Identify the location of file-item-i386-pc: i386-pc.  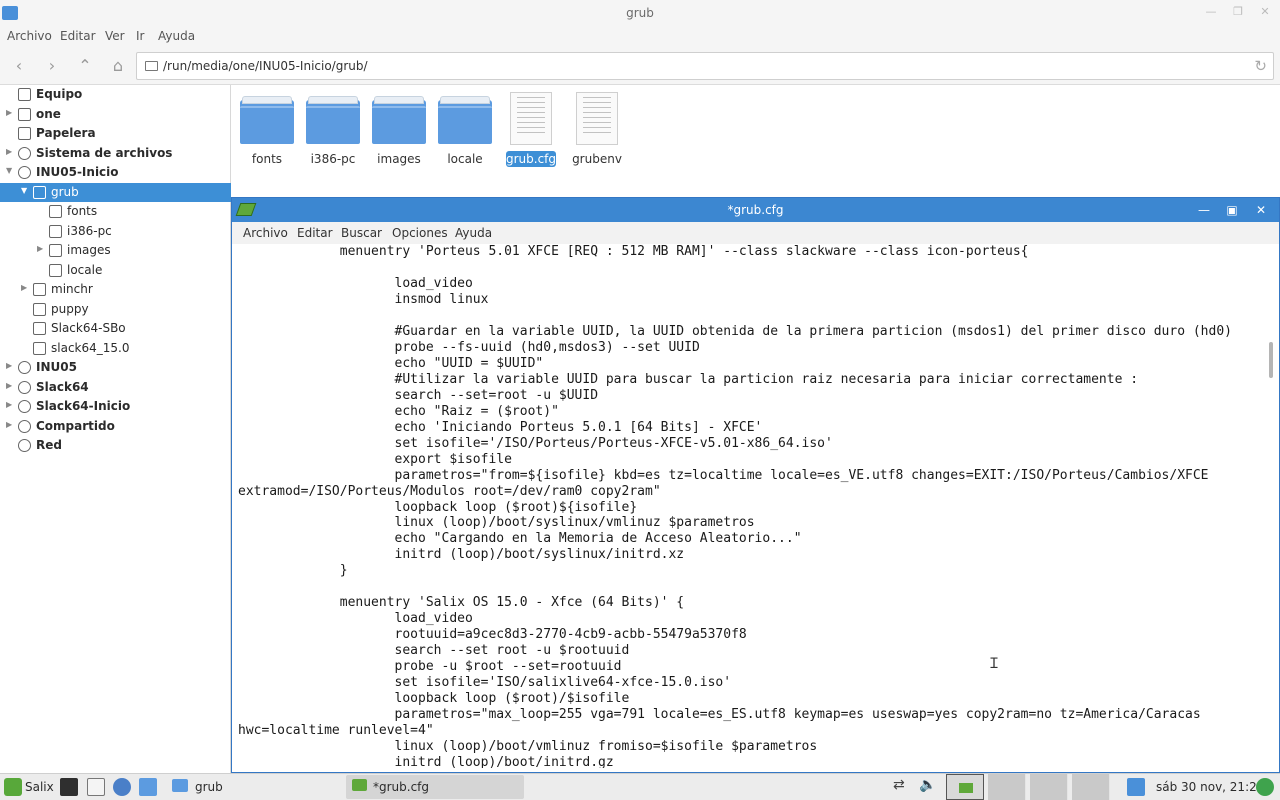
(333, 135).